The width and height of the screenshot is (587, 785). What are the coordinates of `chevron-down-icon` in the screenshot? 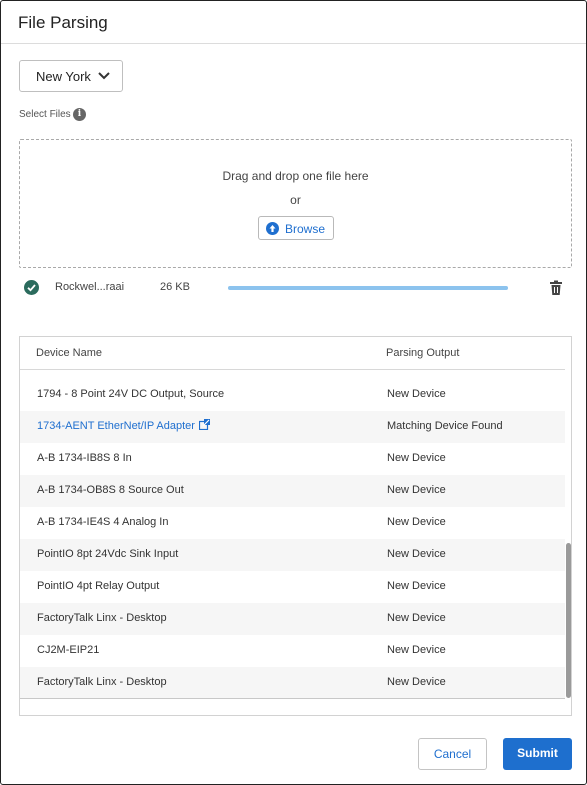 It's located at (104, 76).